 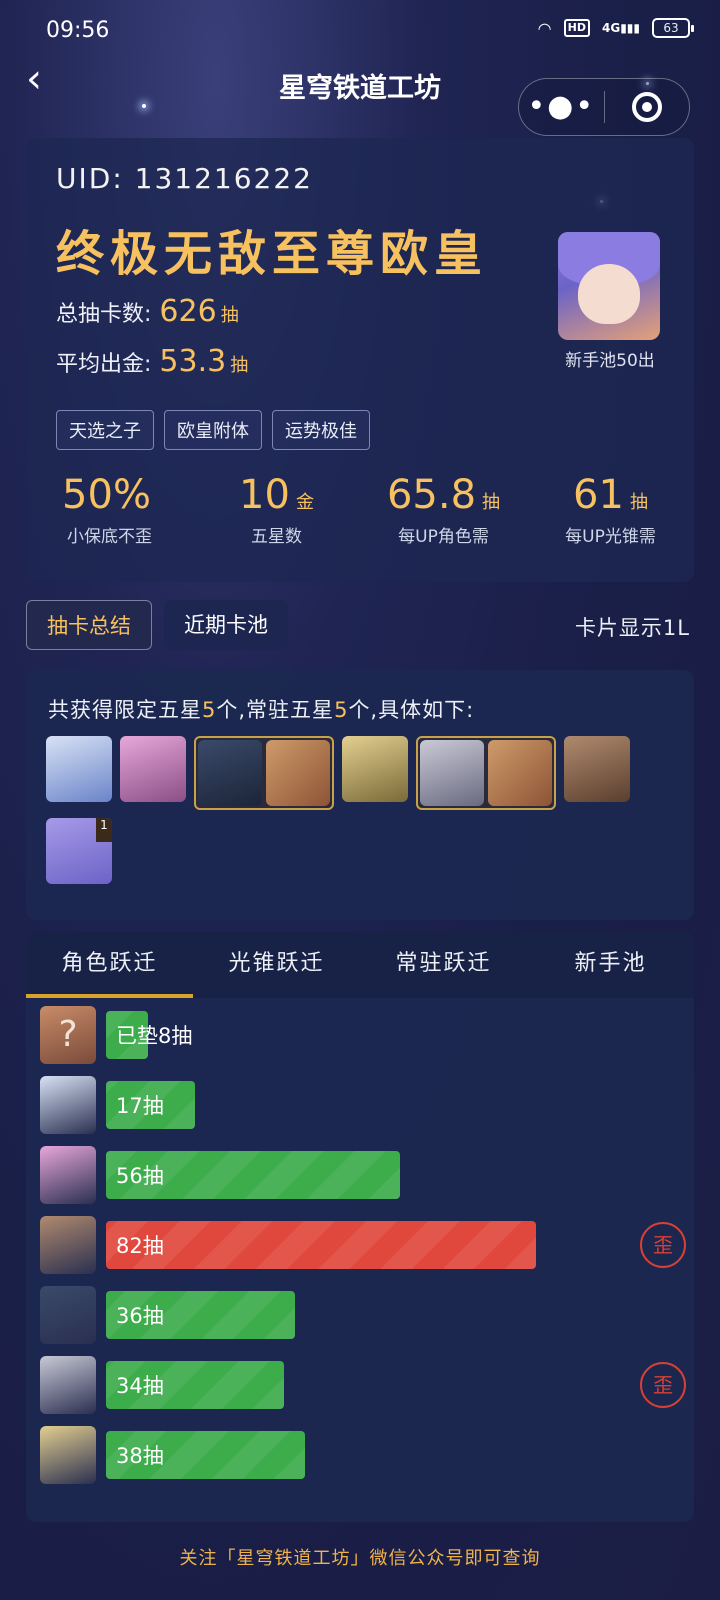 What do you see at coordinates (147, 311) in the screenshot?
I see `total-pulls: 总抽卡数: 626 抽` at bounding box center [147, 311].